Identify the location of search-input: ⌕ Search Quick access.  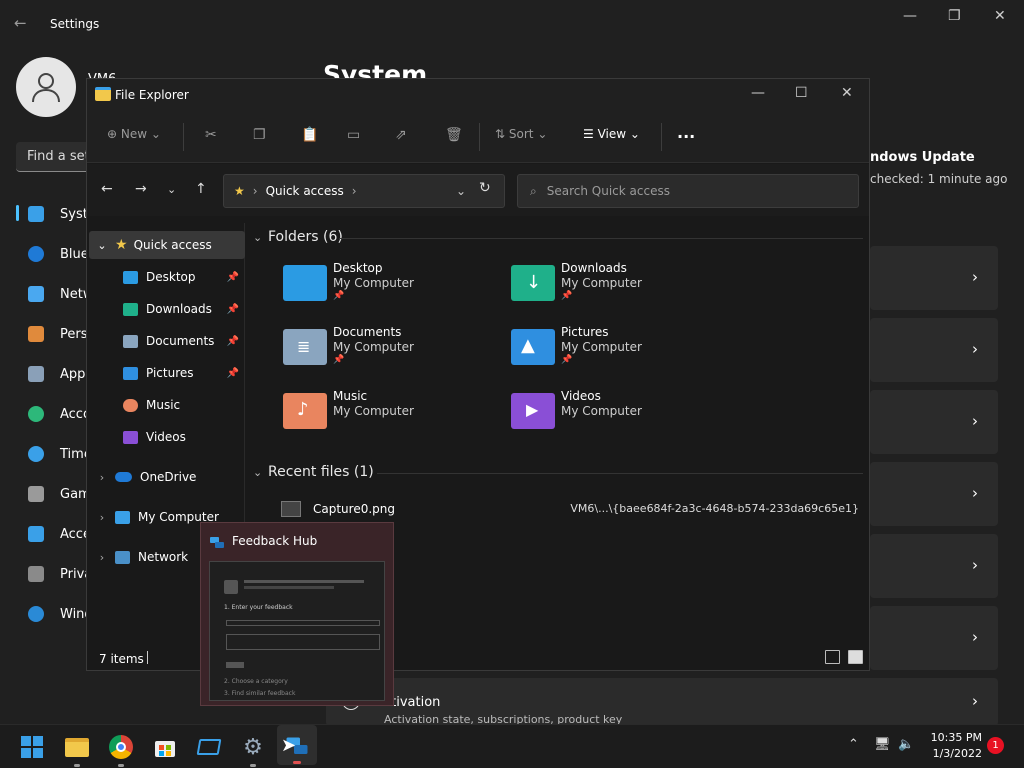
(688, 191).